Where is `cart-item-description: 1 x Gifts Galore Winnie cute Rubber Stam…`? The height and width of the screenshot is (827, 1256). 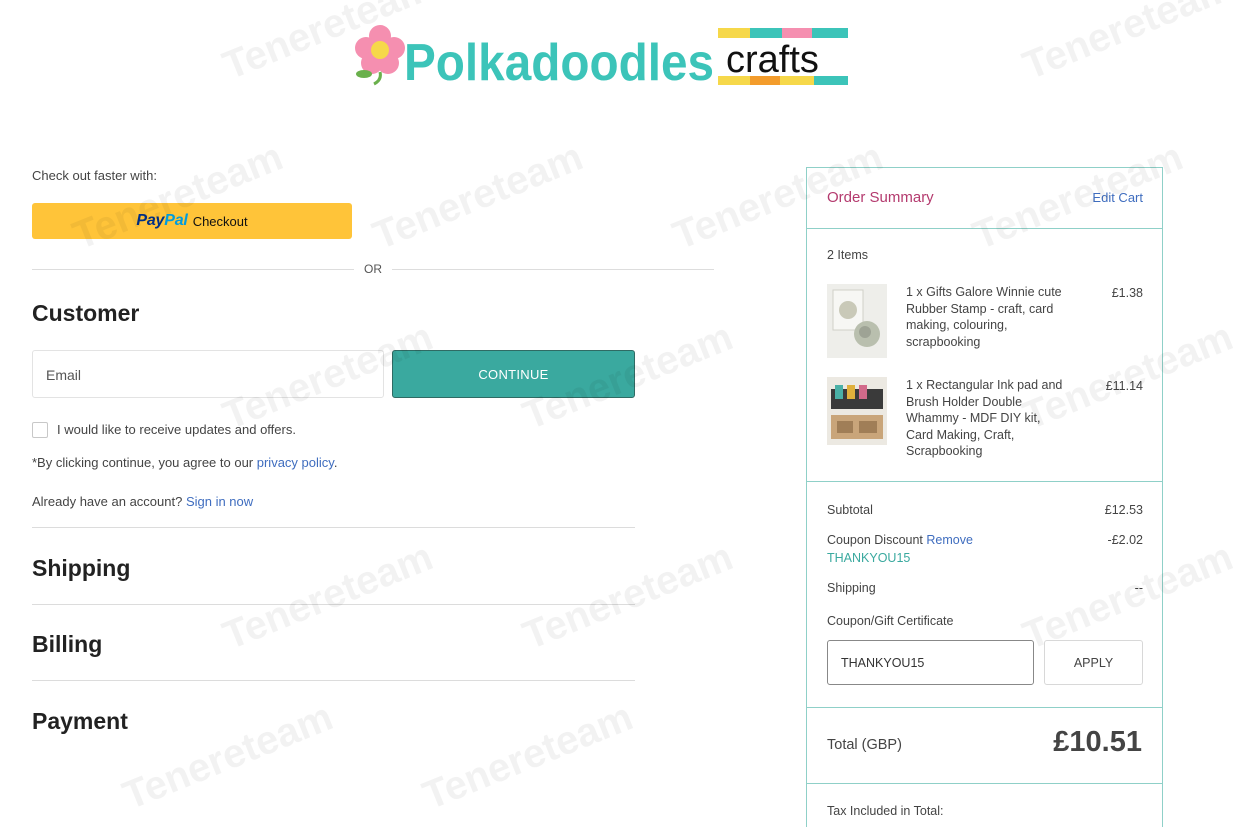 cart-item-description: 1 x Gifts Galore Winnie cute Rubber Stam… is located at coordinates (984, 317).